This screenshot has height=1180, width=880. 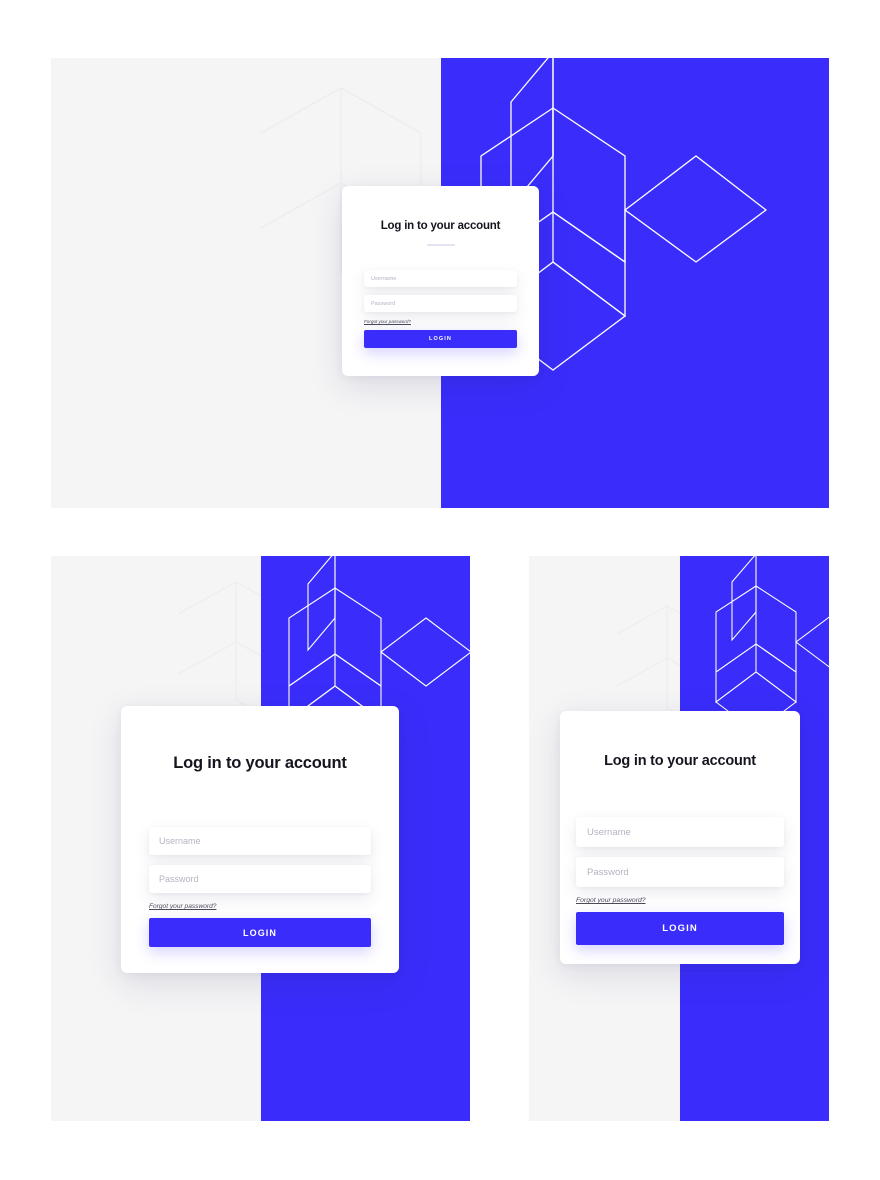 I want to click on title-divider, so click(x=440, y=245).